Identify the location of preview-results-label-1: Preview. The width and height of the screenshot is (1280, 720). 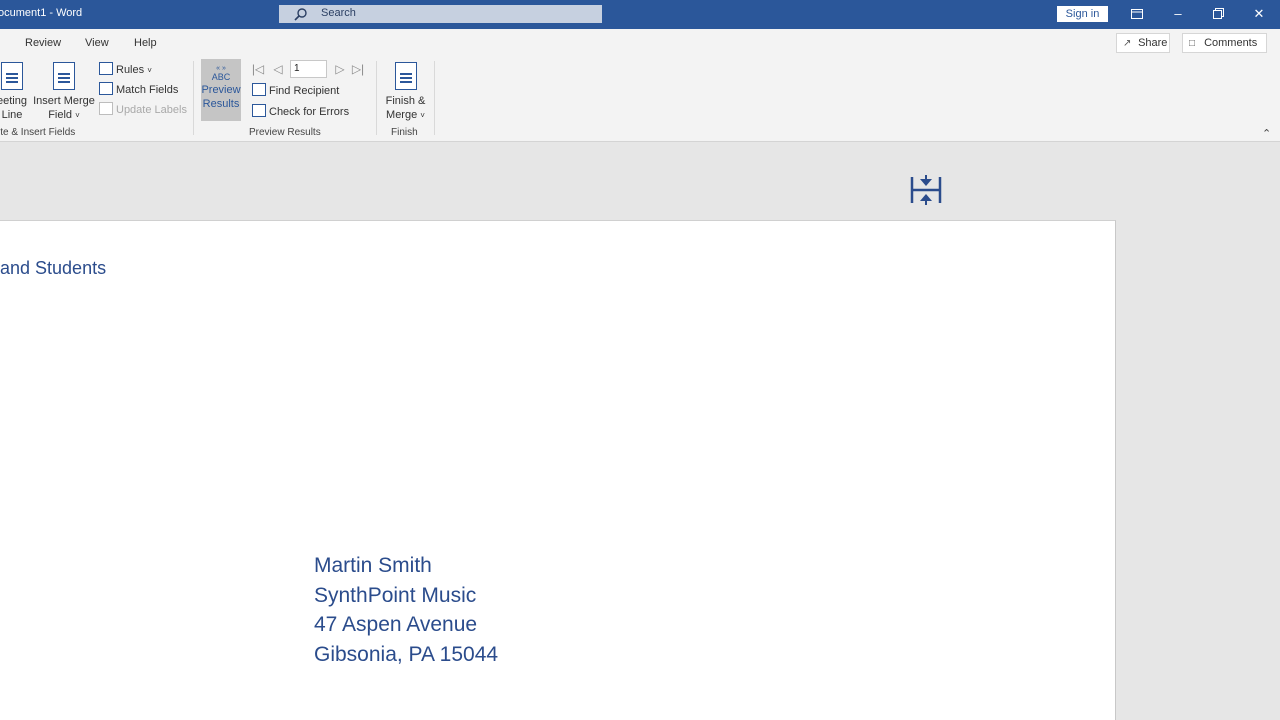
(221, 90).